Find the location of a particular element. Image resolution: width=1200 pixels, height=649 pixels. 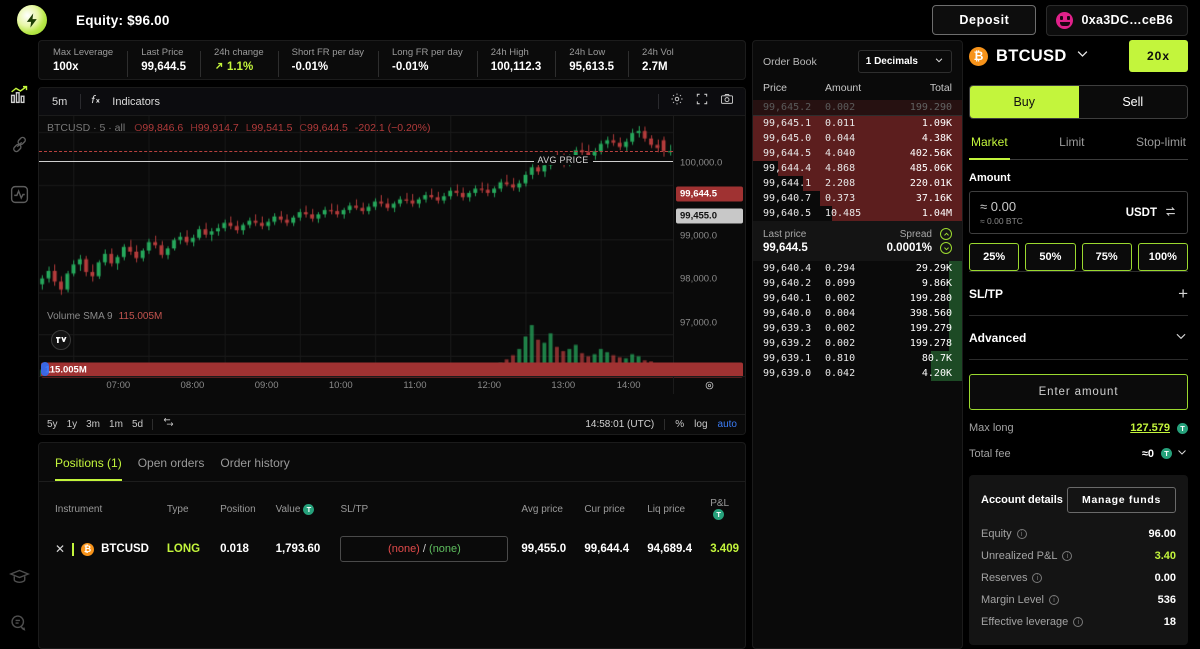

amount-values: ≈ 0.00 ≈ 0.00 BTC is located at coordinates (1001, 212).